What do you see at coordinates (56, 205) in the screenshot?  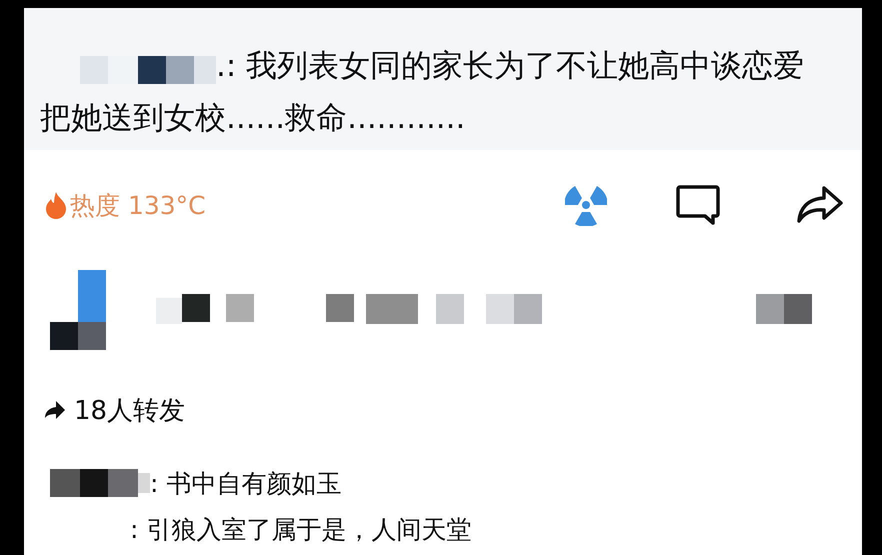 I see `flame-icon` at bounding box center [56, 205].